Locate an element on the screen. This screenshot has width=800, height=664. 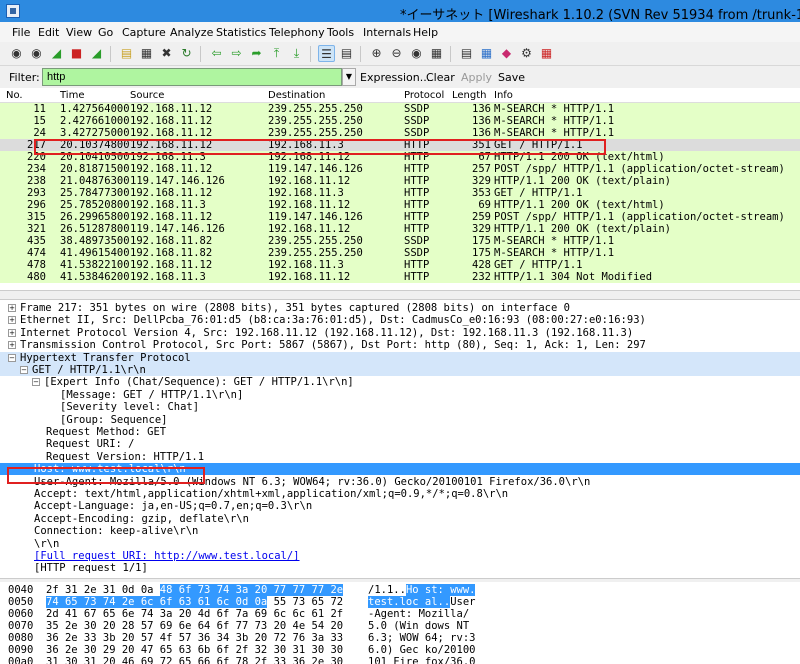
restart-capture-icon: ◢ is located at coordinates (96, 53).